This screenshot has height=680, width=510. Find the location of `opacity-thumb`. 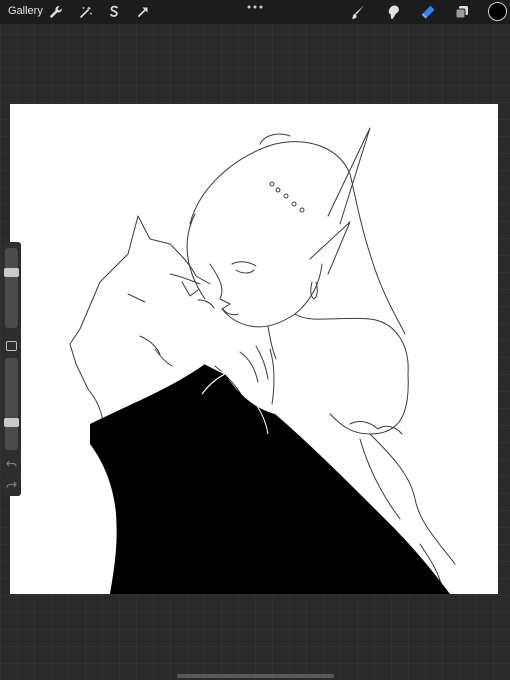

opacity-thumb is located at coordinates (11, 422).